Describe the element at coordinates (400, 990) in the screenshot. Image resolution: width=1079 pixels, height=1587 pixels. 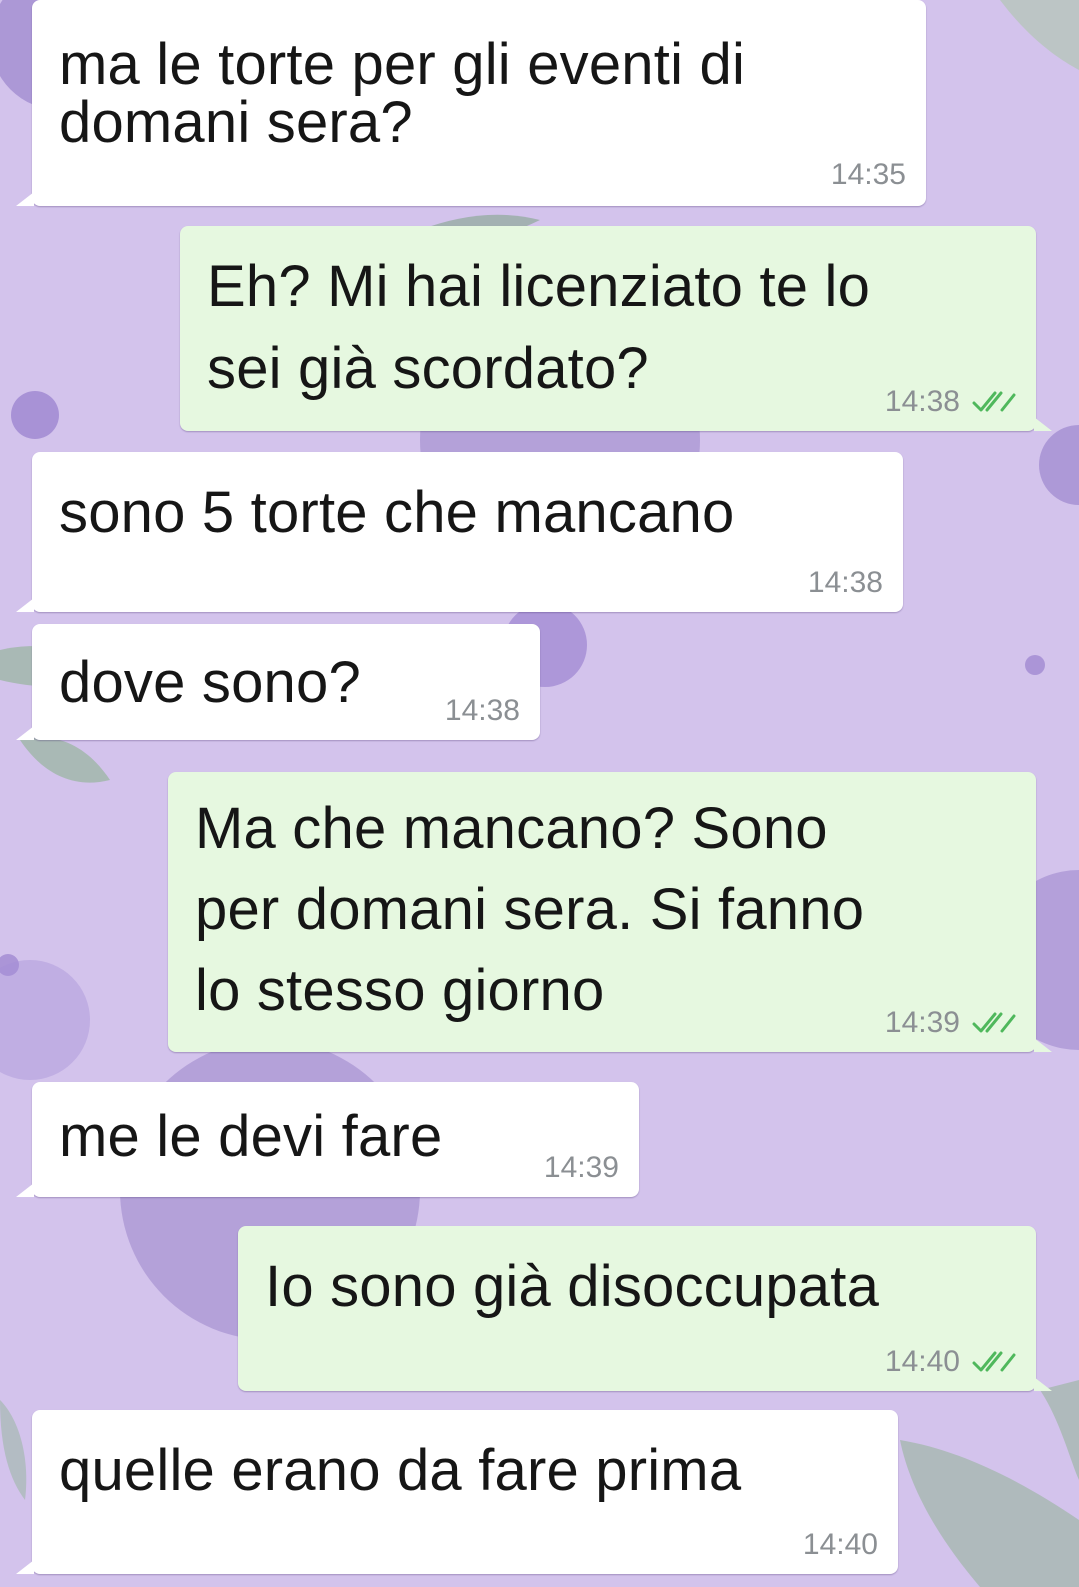
I see `message-text: lo stesso giorno` at that location.